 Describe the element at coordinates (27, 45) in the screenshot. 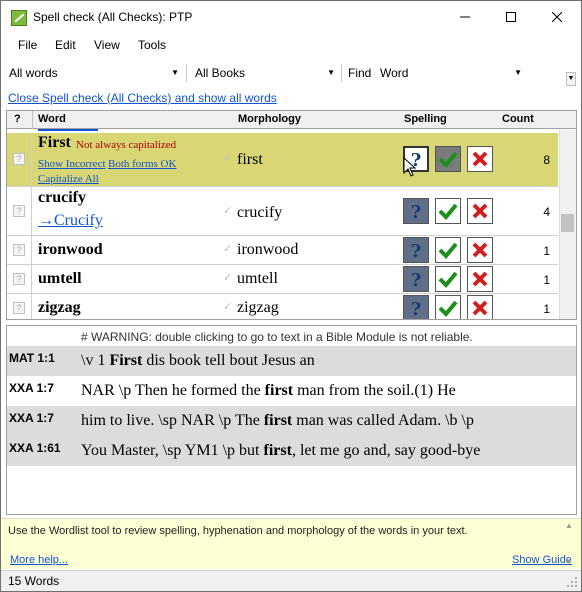

I see `menu-file: File` at that location.